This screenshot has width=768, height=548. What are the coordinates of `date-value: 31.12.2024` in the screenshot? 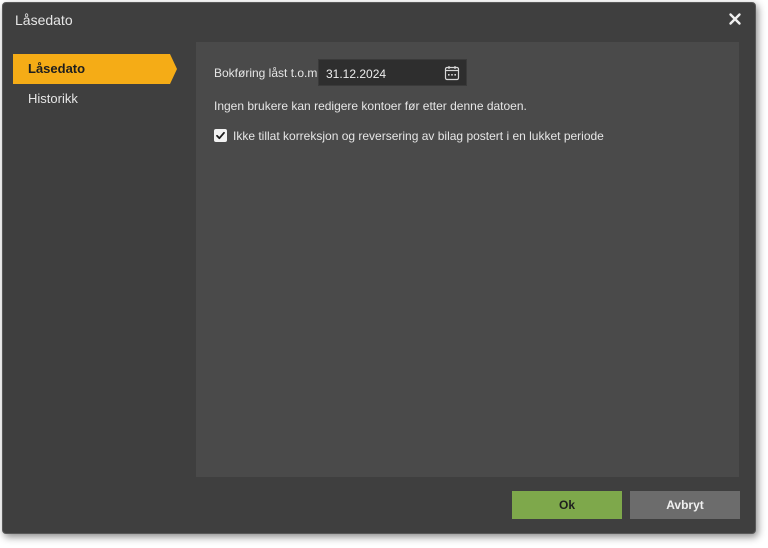 It's located at (356, 74).